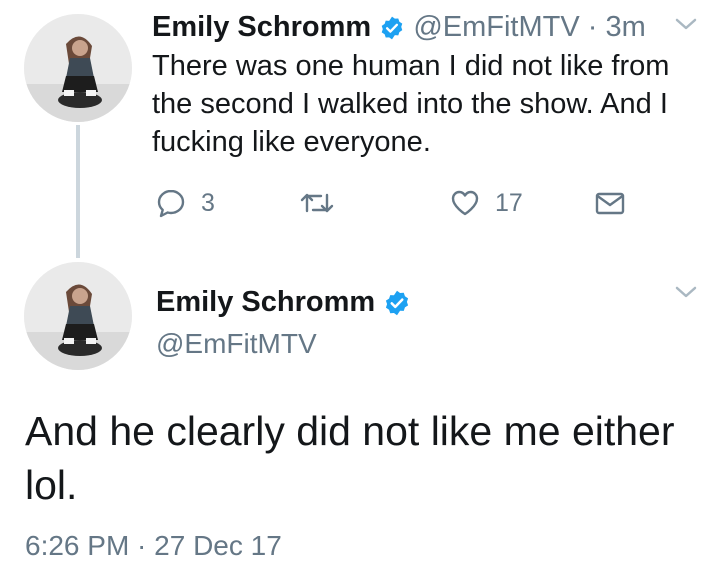  What do you see at coordinates (625, 27) in the screenshot?
I see `tweet1-time: 3m` at bounding box center [625, 27].